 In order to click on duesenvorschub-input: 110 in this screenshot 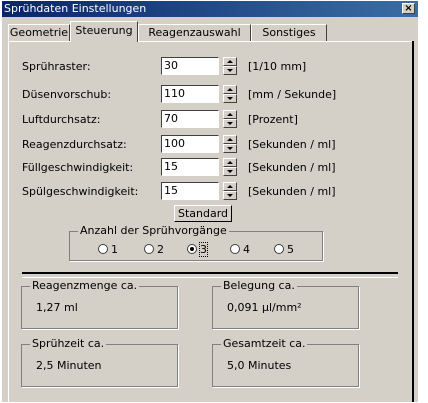, I will do `click(190, 94)`.